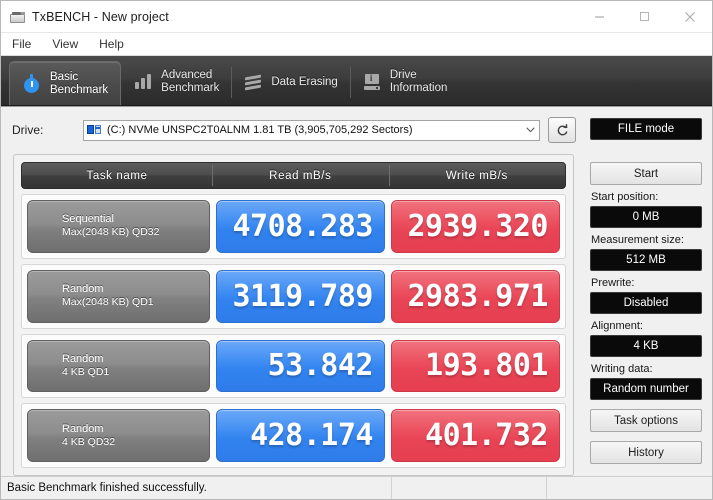 This screenshot has height=500, width=713. I want to click on write-value-cell: 2983.971, so click(475, 296).